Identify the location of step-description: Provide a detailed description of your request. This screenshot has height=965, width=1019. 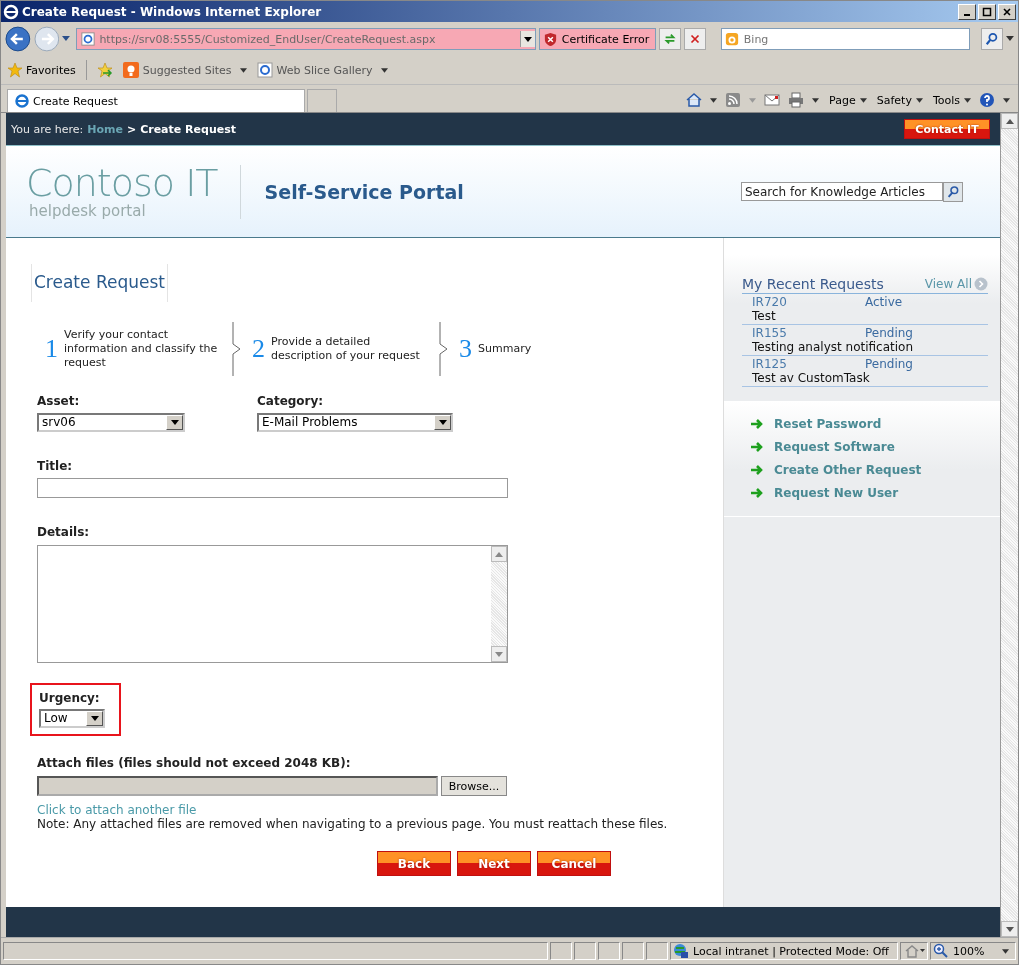
(346, 349).